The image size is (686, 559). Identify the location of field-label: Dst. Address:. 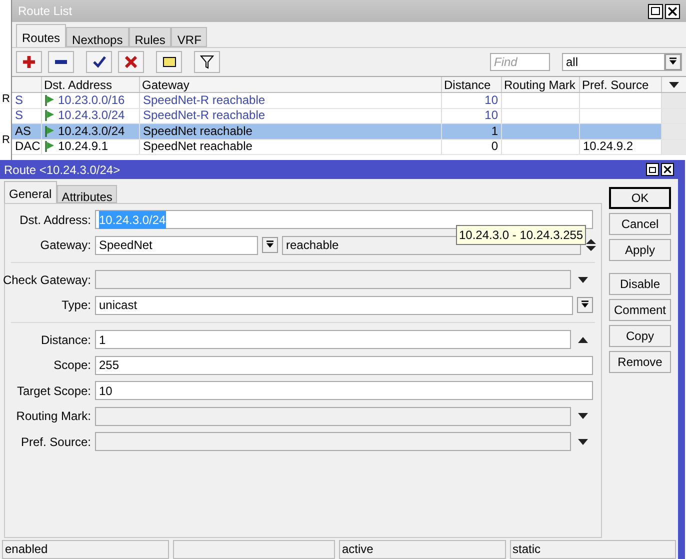
(55, 220).